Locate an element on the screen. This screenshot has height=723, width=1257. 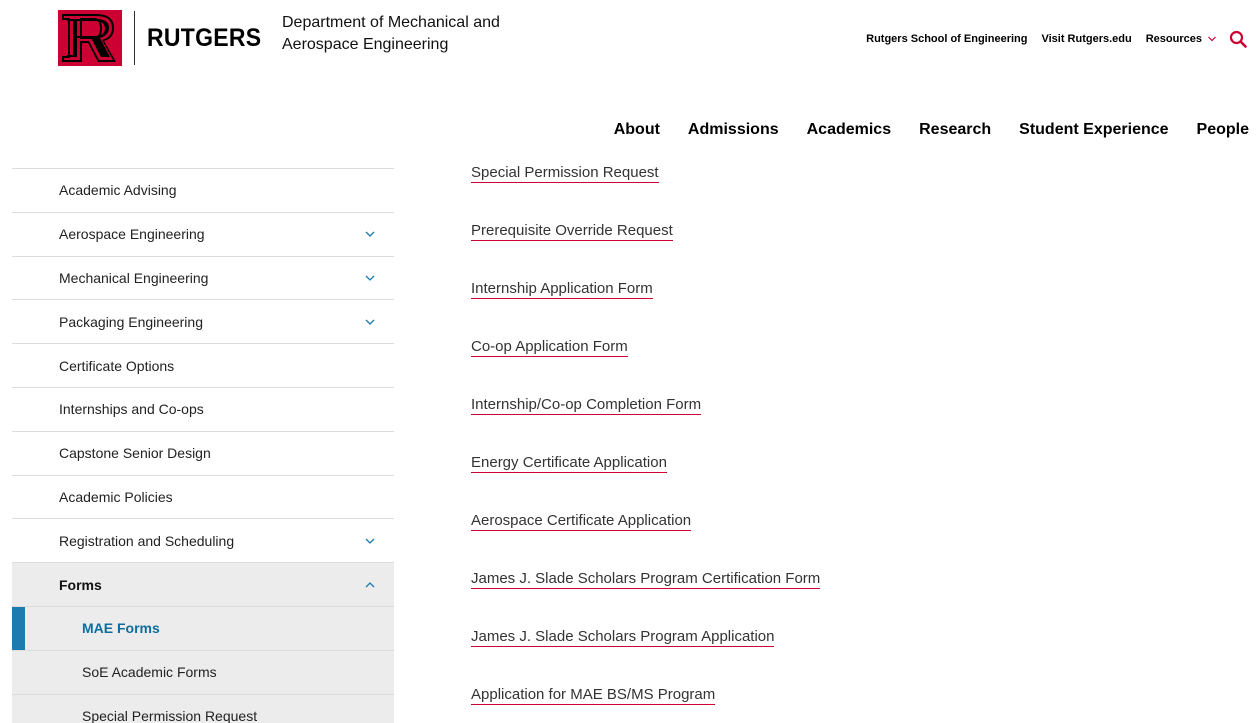
form-link-text: Internship/Co-op Completion Form is located at coordinates (586, 405).